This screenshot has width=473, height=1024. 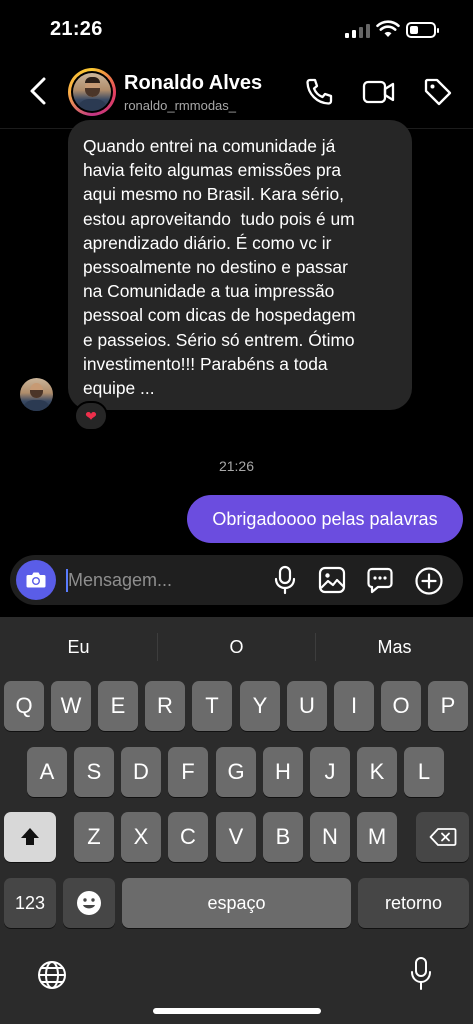 What do you see at coordinates (429, 581) in the screenshot?
I see `plus-icon` at bounding box center [429, 581].